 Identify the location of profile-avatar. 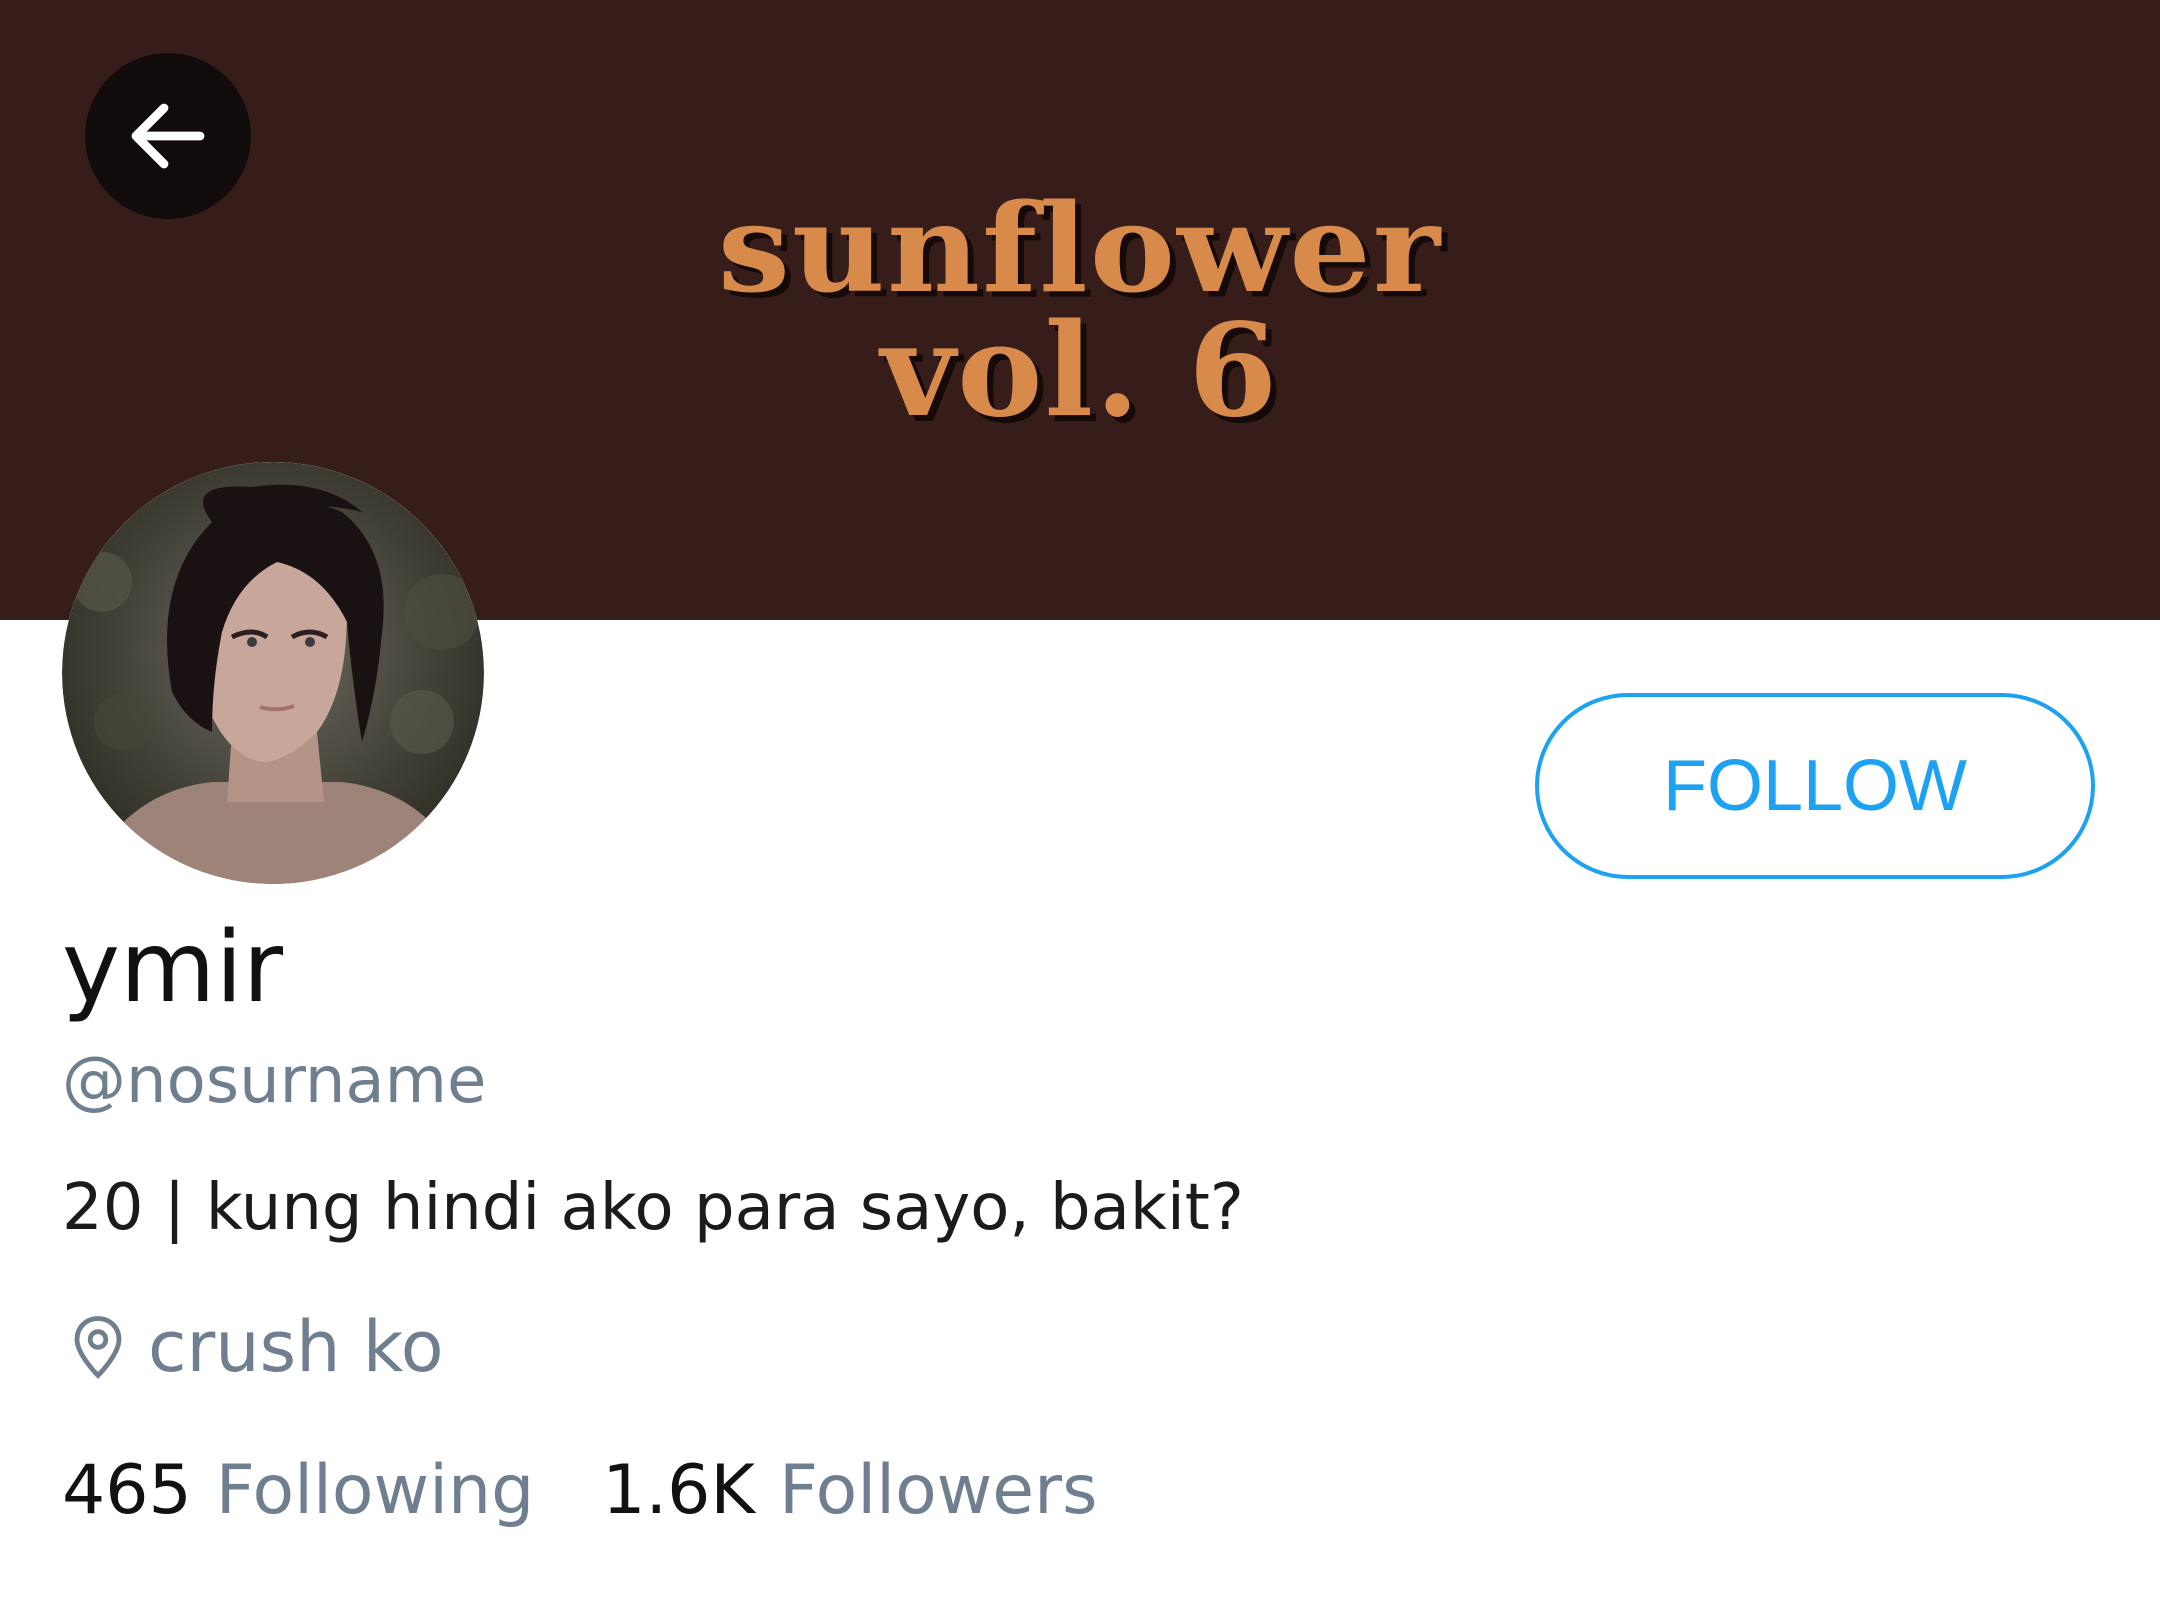
(273, 673).